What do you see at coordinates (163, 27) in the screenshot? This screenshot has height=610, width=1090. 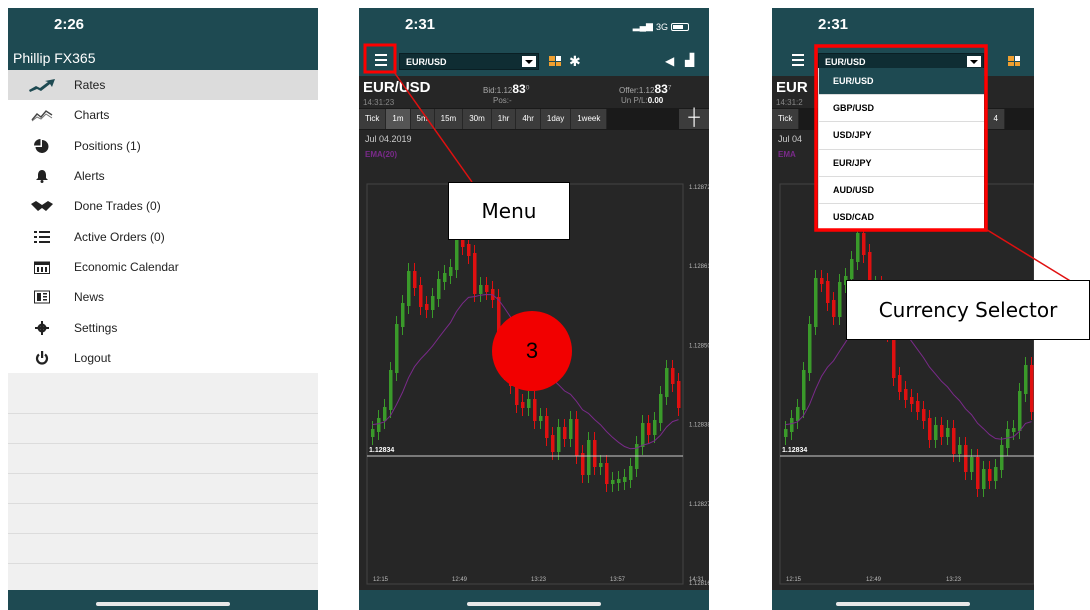 I see `status-bar: 2:26` at bounding box center [163, 27].